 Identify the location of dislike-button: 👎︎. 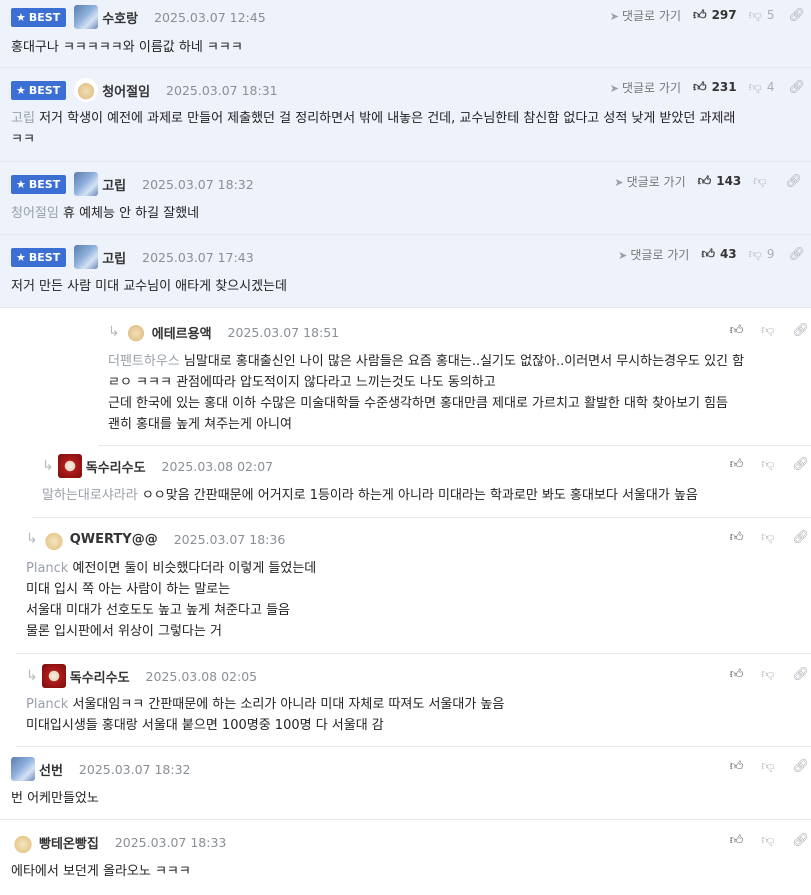
(762, 181).